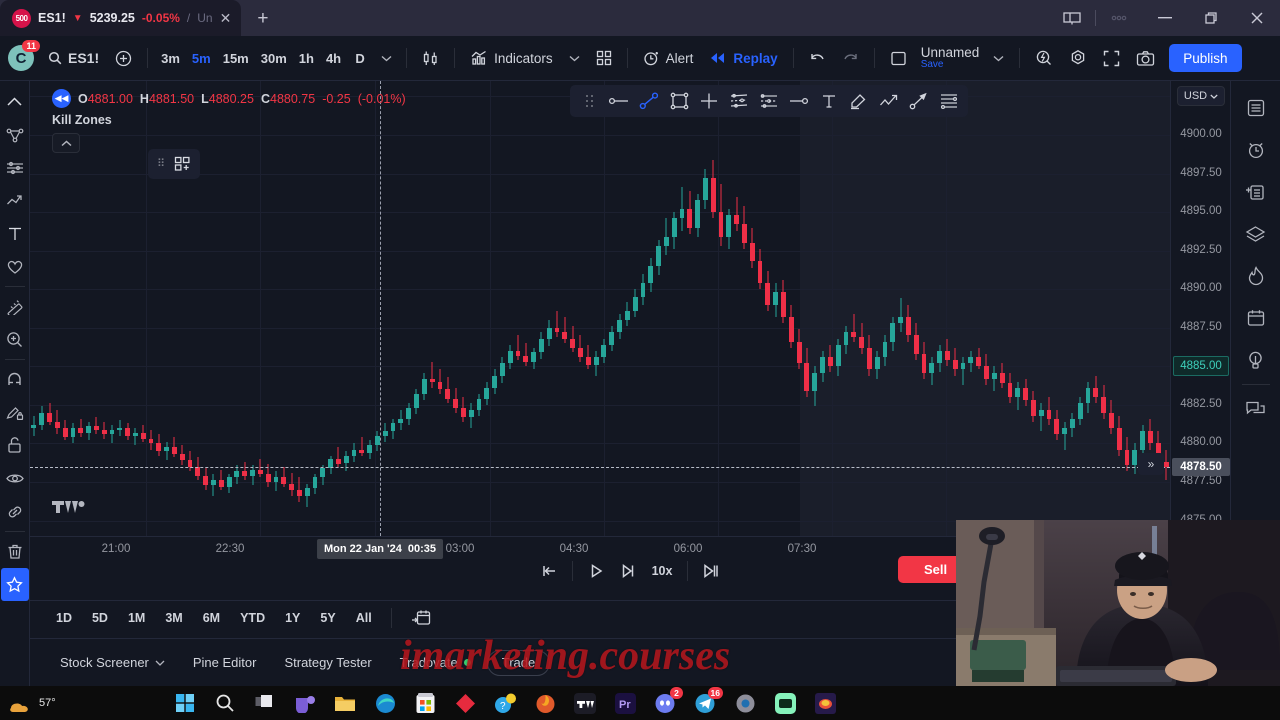 The image size is (1280, 720). What do you see at coordinates (1256, 192) in the screenshot?
I see `data-window-icon` at bounding box center [1256, 192].